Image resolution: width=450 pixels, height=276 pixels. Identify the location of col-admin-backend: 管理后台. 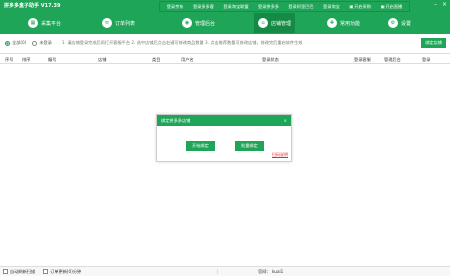
(392, 59).